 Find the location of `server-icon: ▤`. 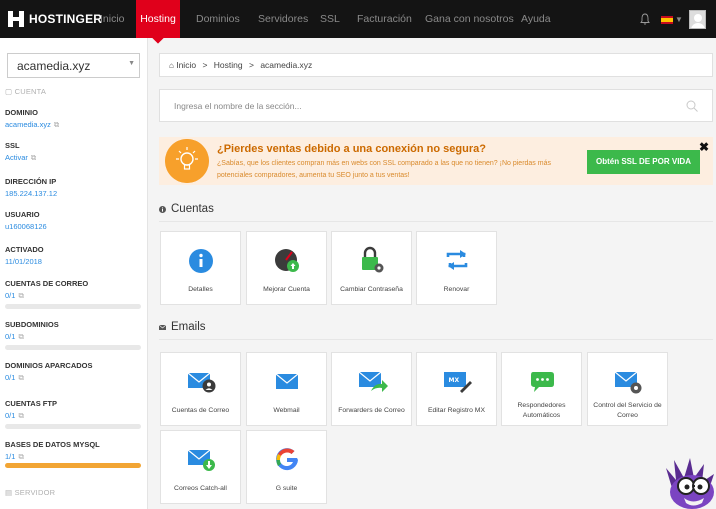

server-icon: ▤ is located at coordinates (9, 492).